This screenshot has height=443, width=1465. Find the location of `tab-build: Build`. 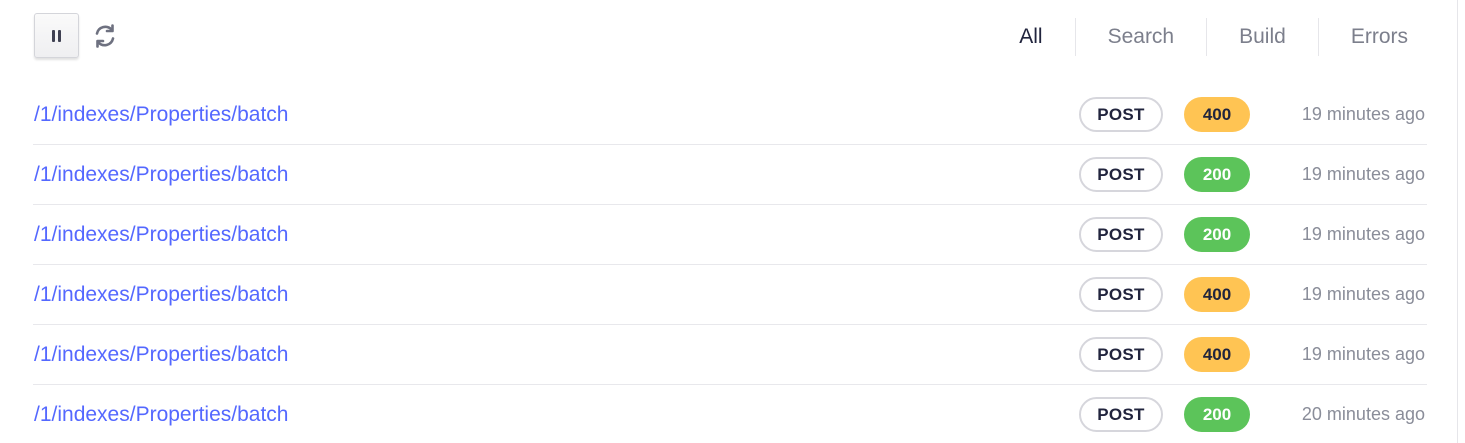

tab-build: Build is located at coordinates (1262, 37).